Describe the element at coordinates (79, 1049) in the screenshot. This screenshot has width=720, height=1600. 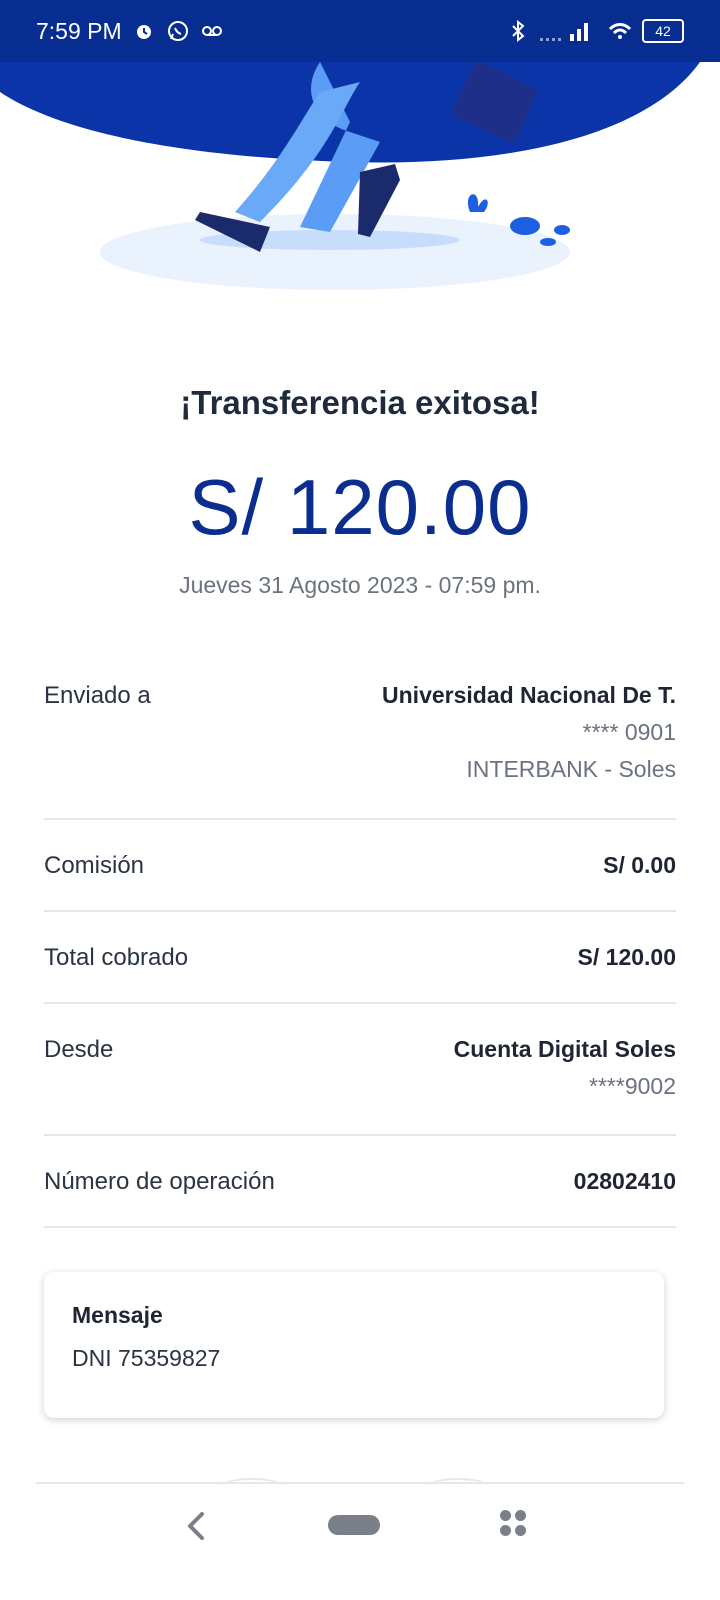
I see `from-label: Desde` at that location.